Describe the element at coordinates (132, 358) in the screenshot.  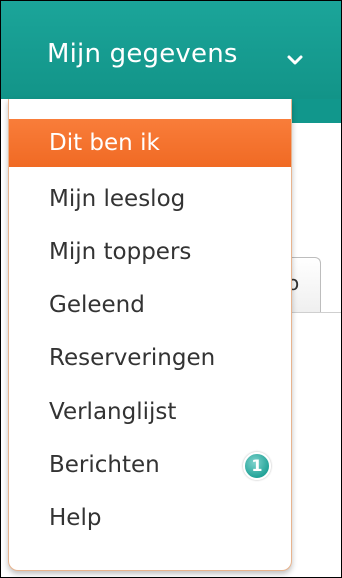
I see `menu-item-label: Reserveringen` at that location.